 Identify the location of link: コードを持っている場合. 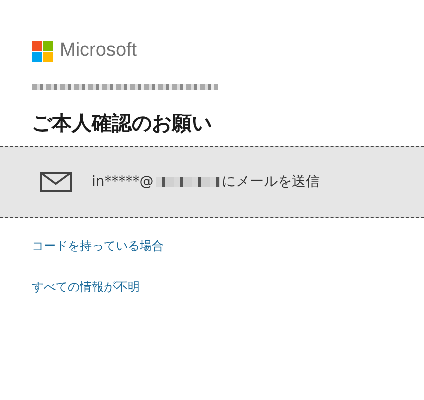
(98, 246).